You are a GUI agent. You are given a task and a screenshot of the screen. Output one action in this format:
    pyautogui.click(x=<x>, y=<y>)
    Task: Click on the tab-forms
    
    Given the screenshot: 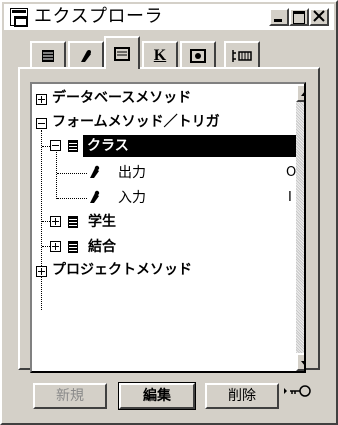 What is the action you would take?
    pyautogui.click(x=122, y=52)
    